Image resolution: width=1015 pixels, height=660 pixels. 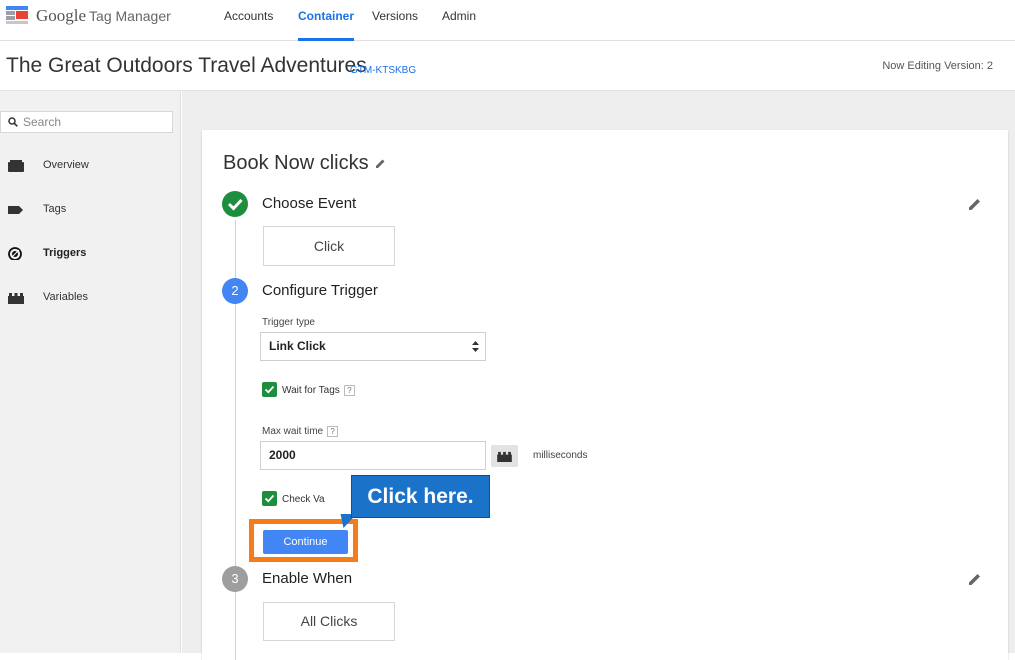 I want to click on search-icon, so click(x=13, y=122).